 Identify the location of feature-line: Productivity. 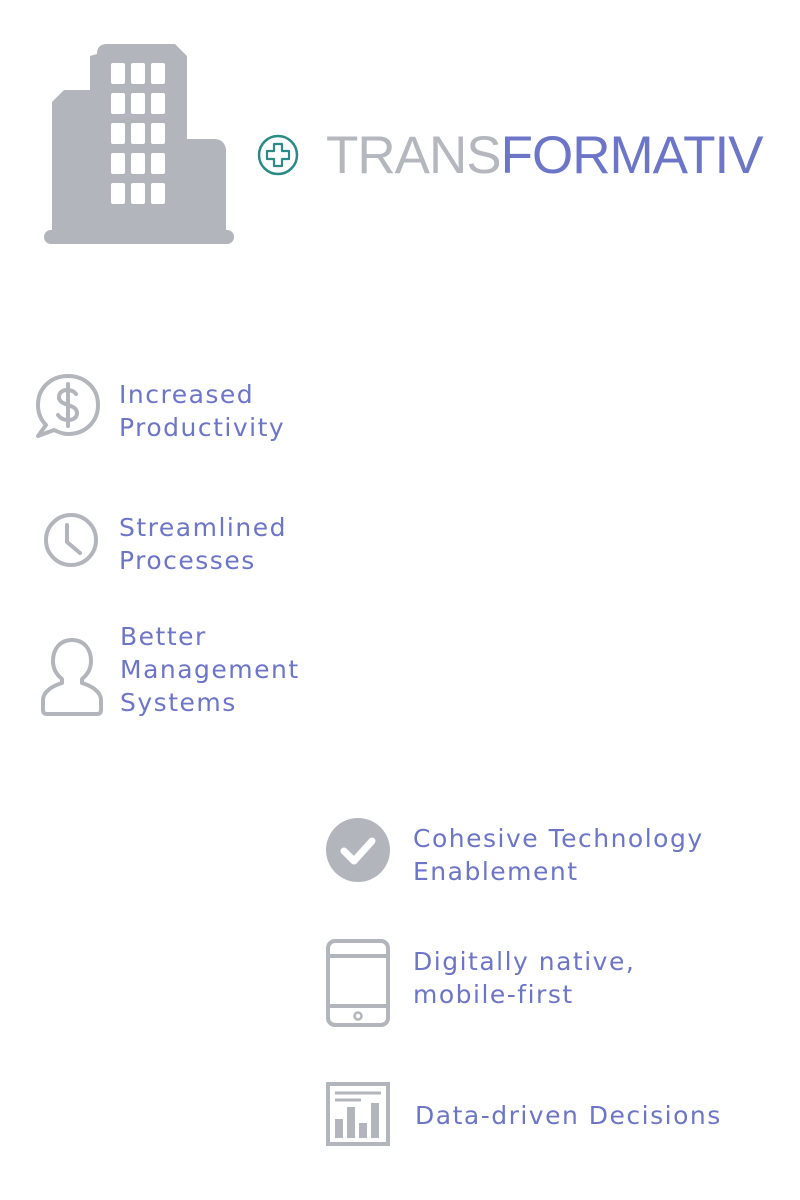
(202, 427).